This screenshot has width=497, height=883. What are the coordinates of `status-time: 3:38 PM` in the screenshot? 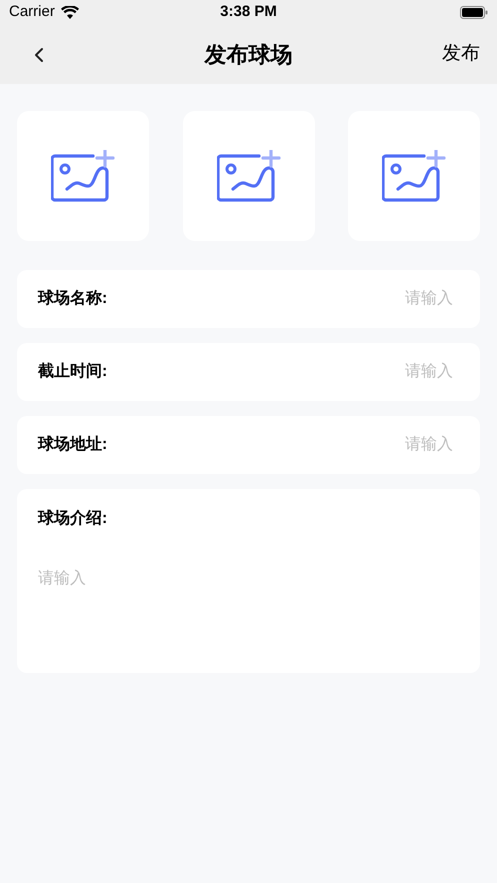 It's located at (248, 12).